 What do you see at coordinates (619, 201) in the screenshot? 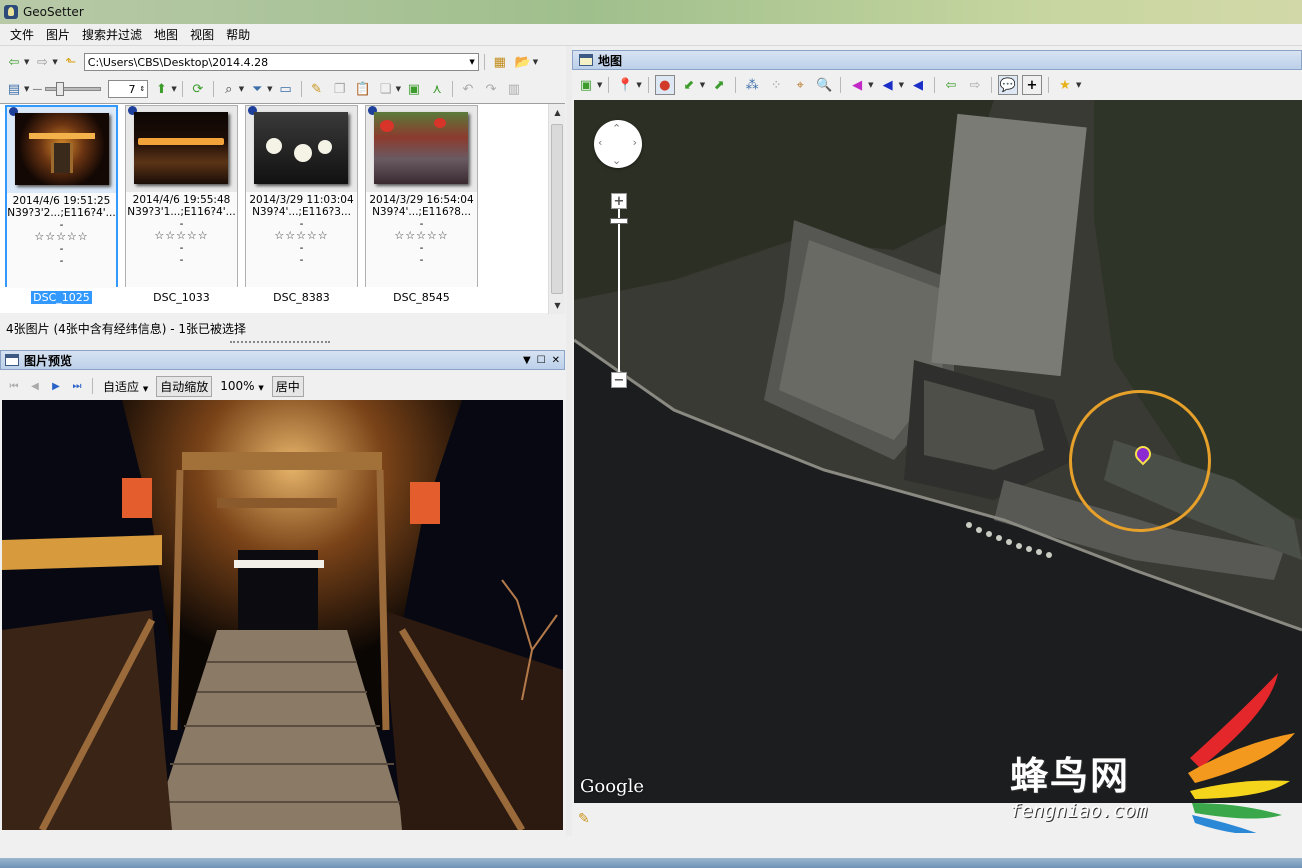
I see `map-zoom-in-button: +` at bounding box center [619, 201].